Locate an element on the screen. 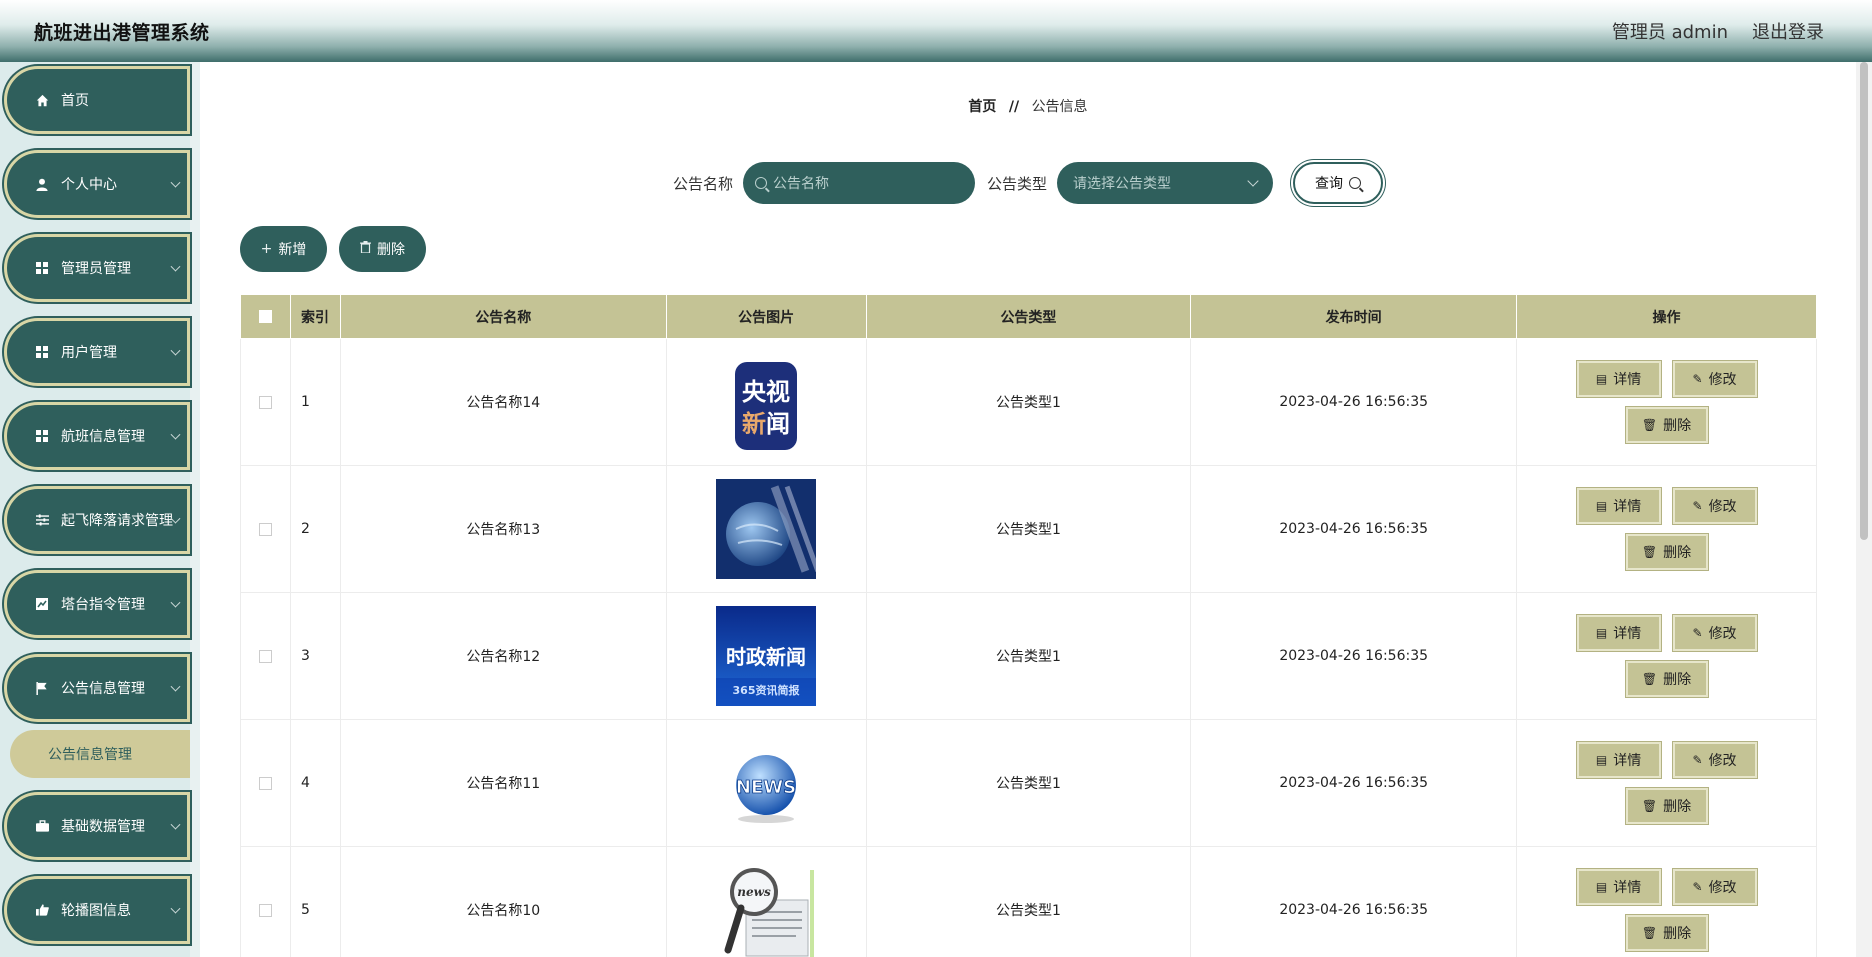  notice-name-placeholder: 公告名称 is located at coordinates (801, 184).